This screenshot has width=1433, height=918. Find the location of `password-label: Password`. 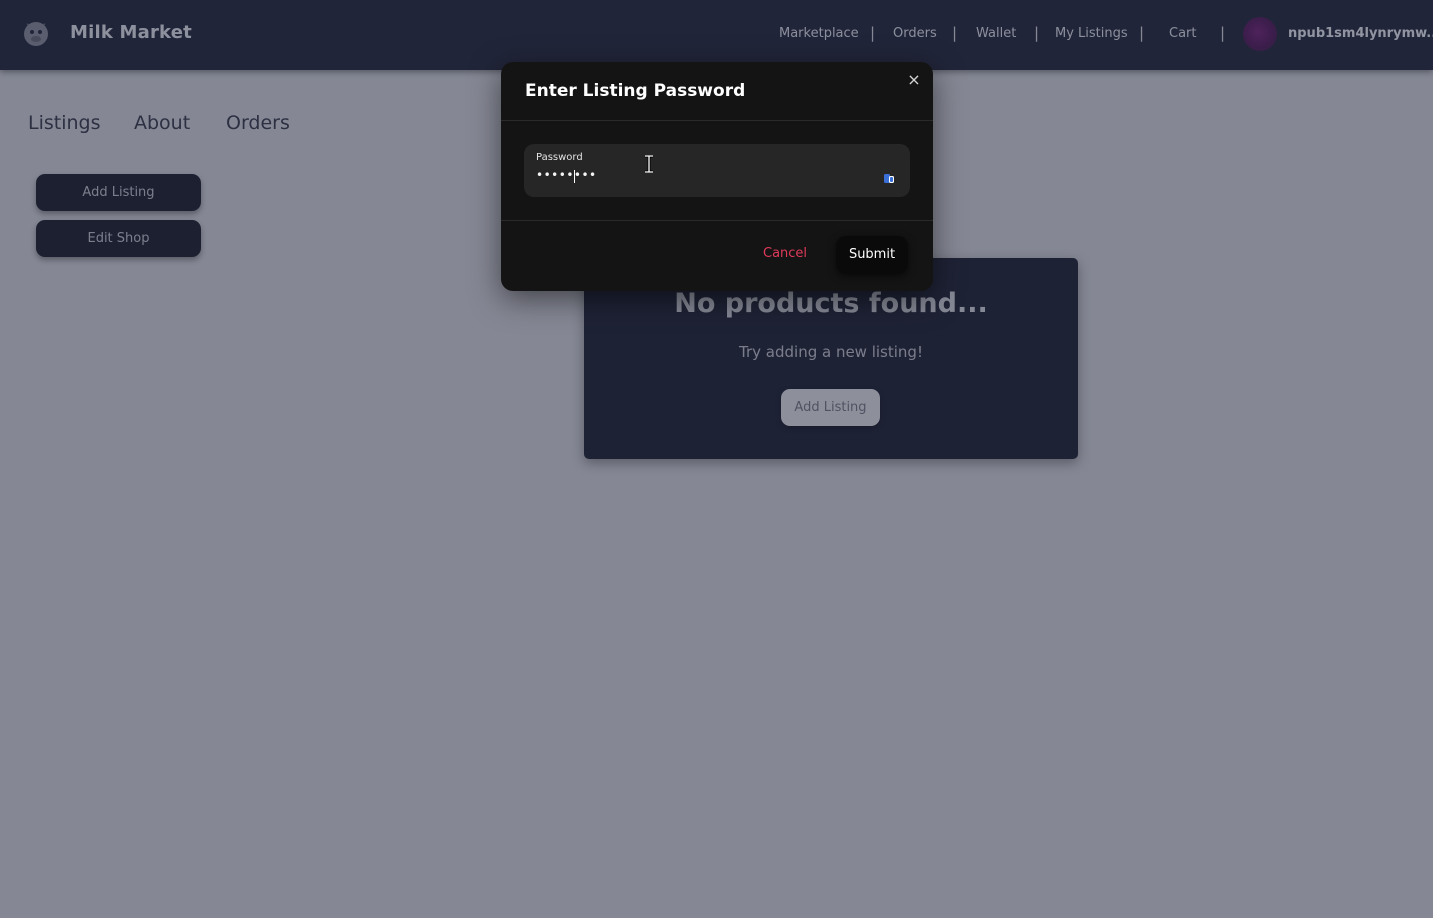

password-label: Password is located at coordinates (559, 157).